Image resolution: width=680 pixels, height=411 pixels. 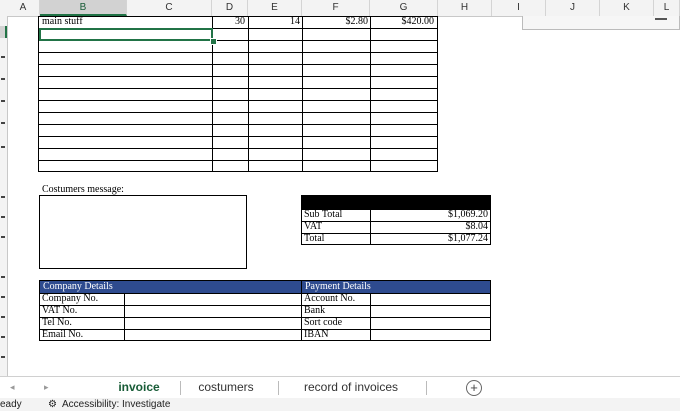 What do you see at coordinates (60, 310) in the screenshot?
I see `vat-no-label: VAT No.` at bounding box center [60, 310].